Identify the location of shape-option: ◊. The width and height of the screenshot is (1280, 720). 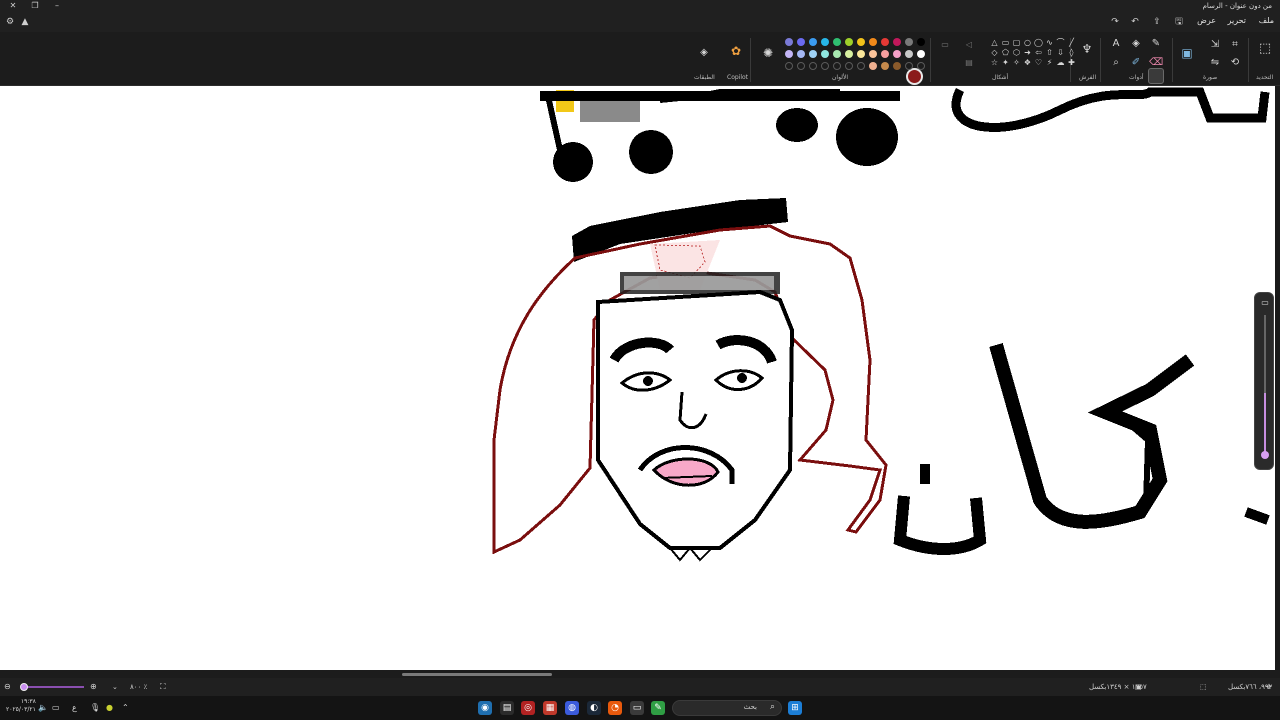
(1071, 52).